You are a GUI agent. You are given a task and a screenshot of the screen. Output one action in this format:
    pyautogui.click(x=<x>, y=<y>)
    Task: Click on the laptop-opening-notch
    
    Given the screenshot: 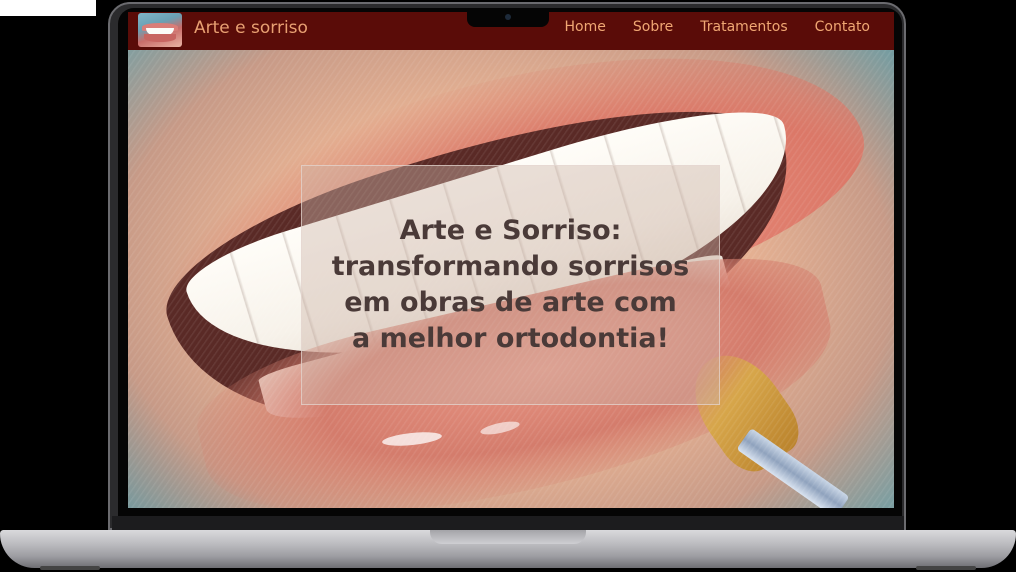 What is the action you would take?
    pyautogui.click(x=508, y=537)
    